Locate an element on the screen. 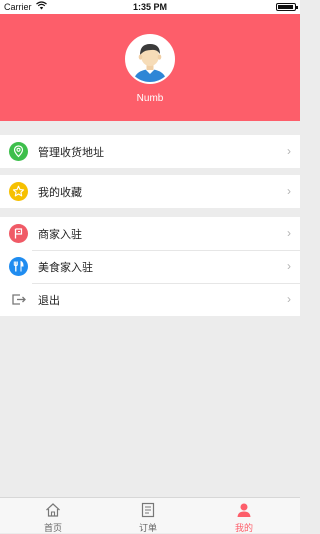 Image resolution: width=320 pixels, height=534 pixels. tab-mine: 我的 is located at coordinates (244, 516).